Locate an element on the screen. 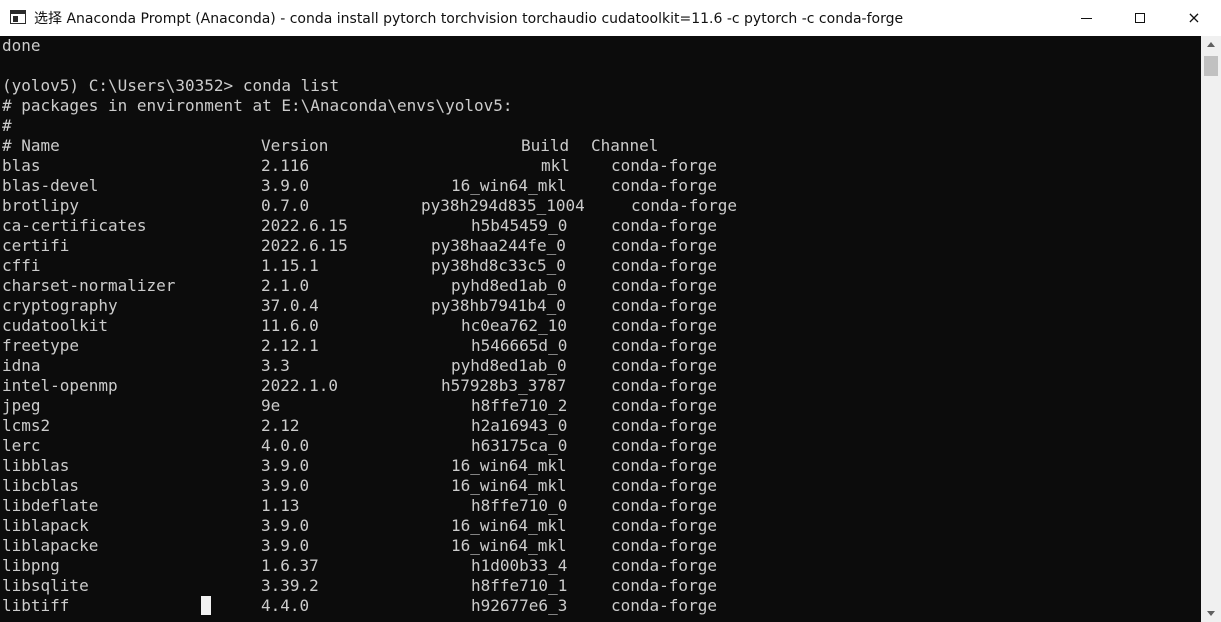  package-name: libcblas is located at coordinates (41, 485).